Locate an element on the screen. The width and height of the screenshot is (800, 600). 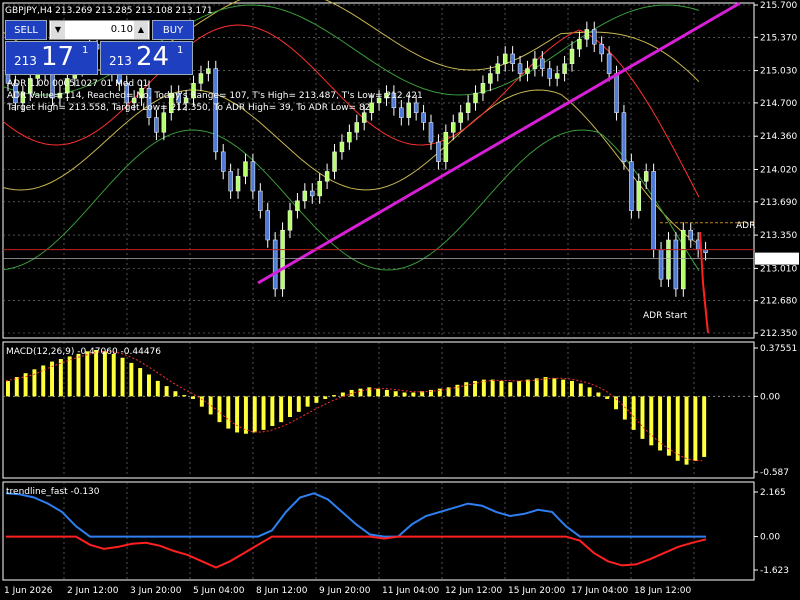
adr-start-label: ADR Start is located at coordinates (665, 316).